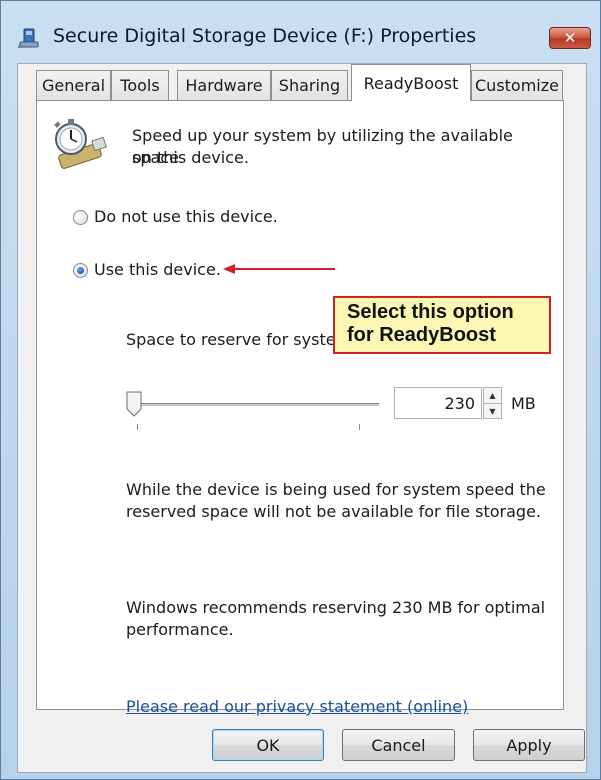 The height and width of the screenshot is (780, 601). Describe the element at coordinates (430, 312) in the screenshot. I see `callout-line1: Select this option` at that location.